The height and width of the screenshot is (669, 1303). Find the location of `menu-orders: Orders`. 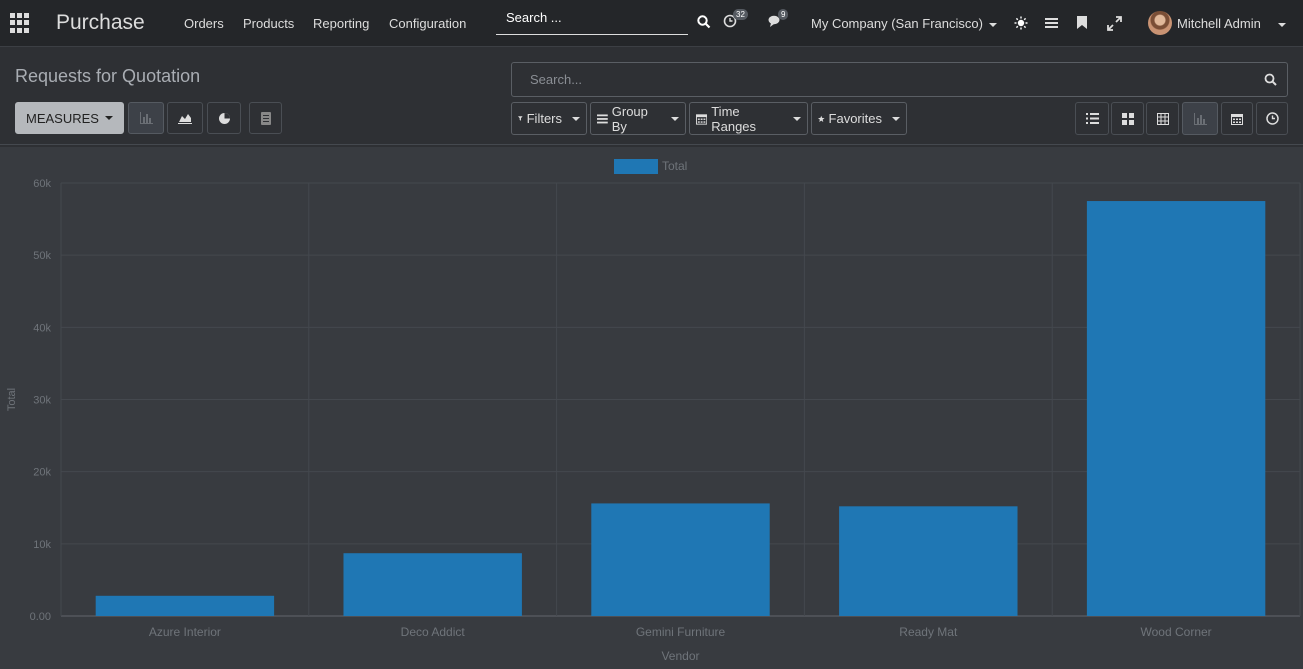

menu-orders: Orders is located at coordinates (204, 23).